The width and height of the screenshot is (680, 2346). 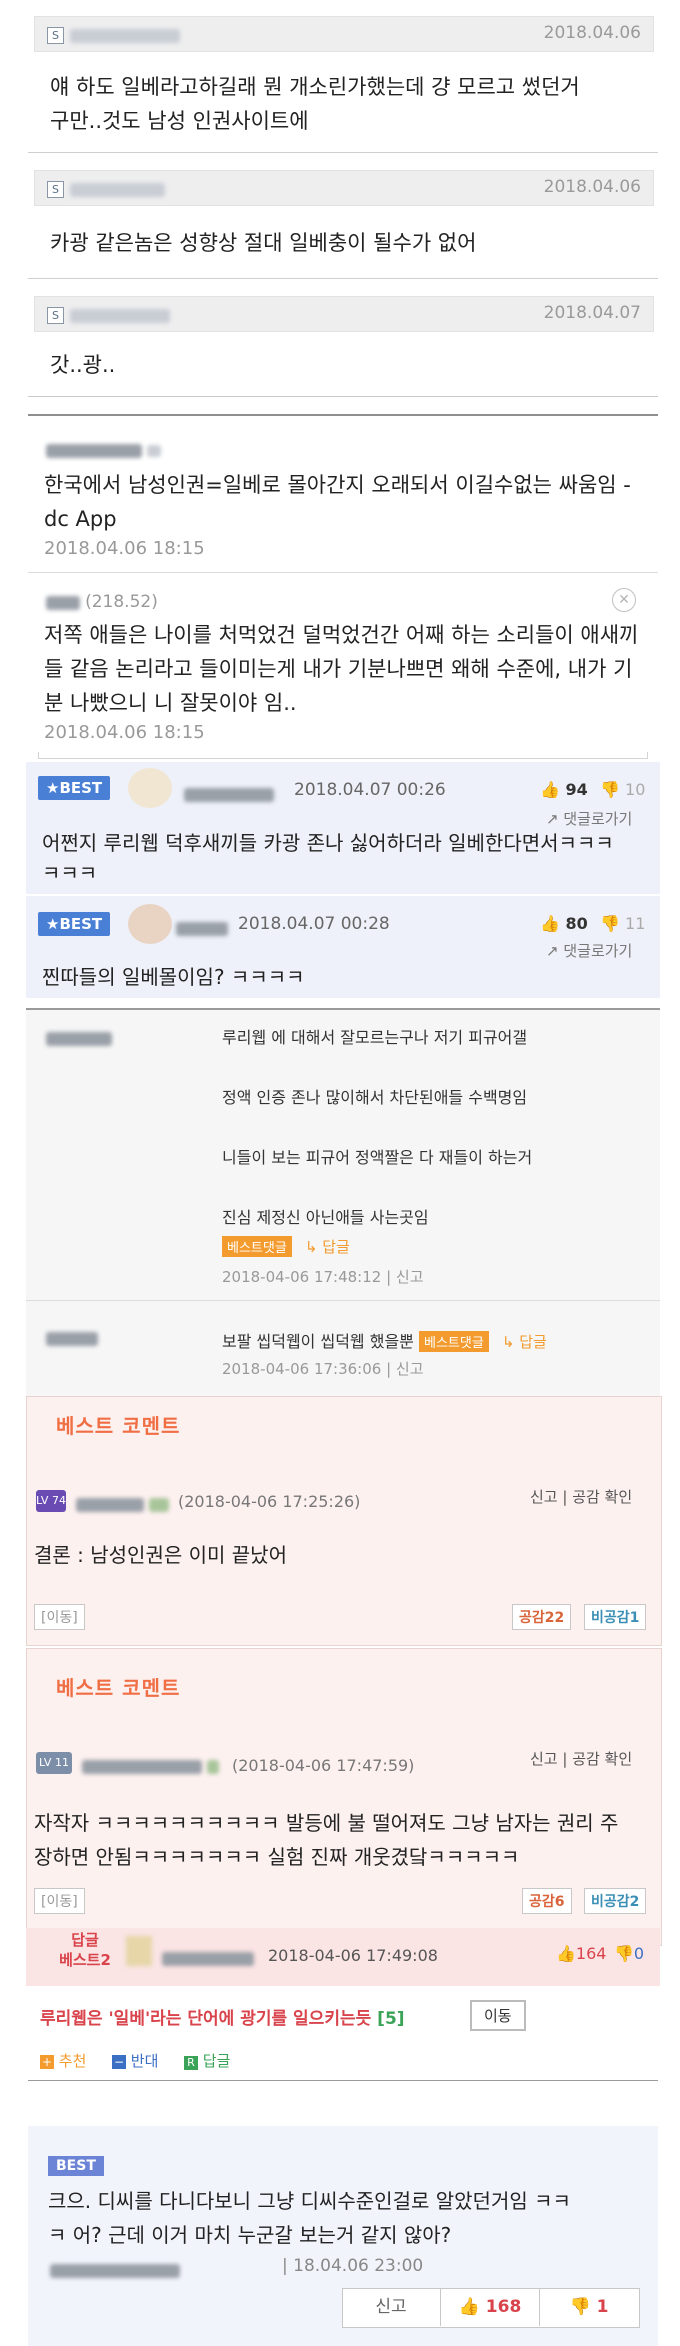 I want to click on comment-date: (2018-04-06 17:47:59), so click(x=323, y=1765).